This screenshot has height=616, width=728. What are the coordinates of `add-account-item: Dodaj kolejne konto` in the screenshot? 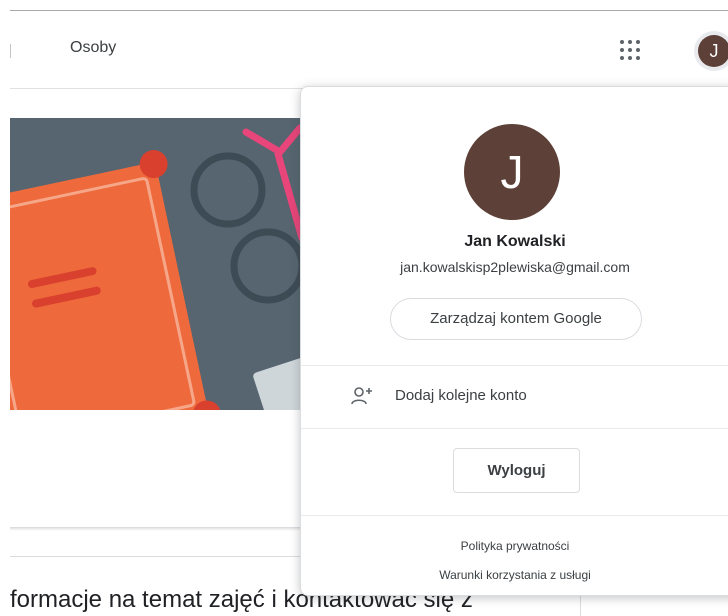 It's located at (514, 397).